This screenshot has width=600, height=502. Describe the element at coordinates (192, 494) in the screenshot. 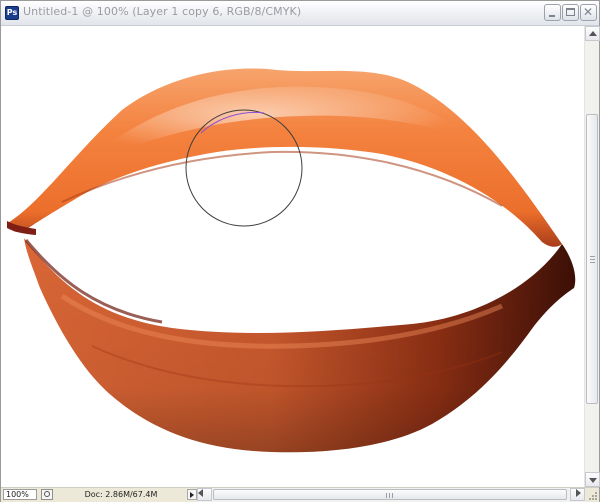

I see `status-menu-arrow-icon` at that location.